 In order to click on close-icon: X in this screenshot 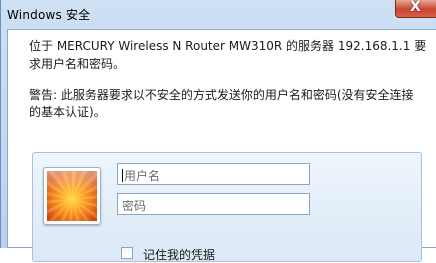, I will do `click(415, 7)`.